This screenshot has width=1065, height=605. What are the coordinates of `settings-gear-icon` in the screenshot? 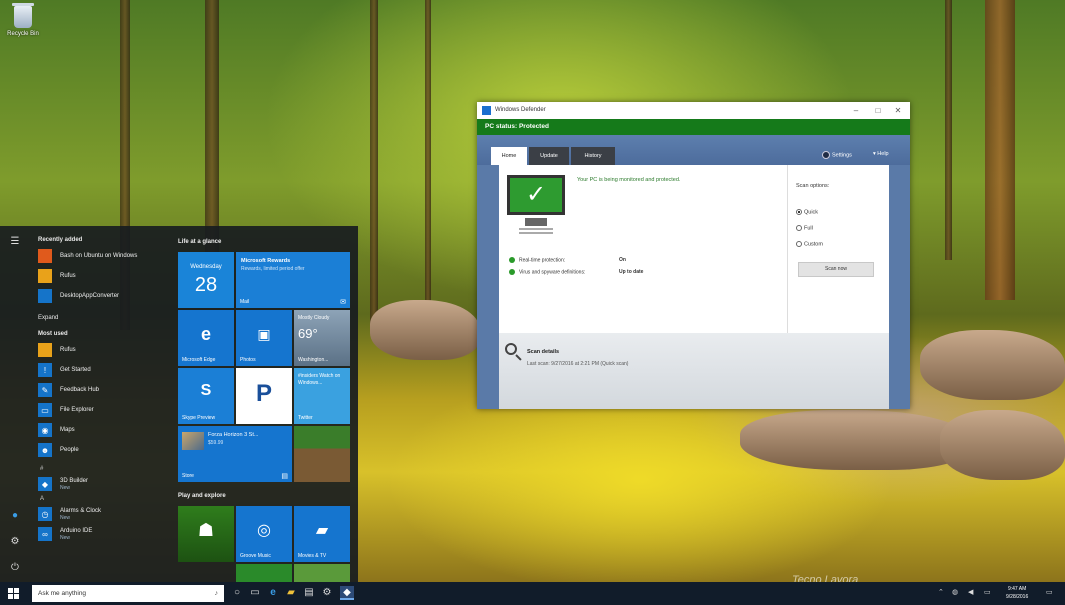 It's located at (826, 155).